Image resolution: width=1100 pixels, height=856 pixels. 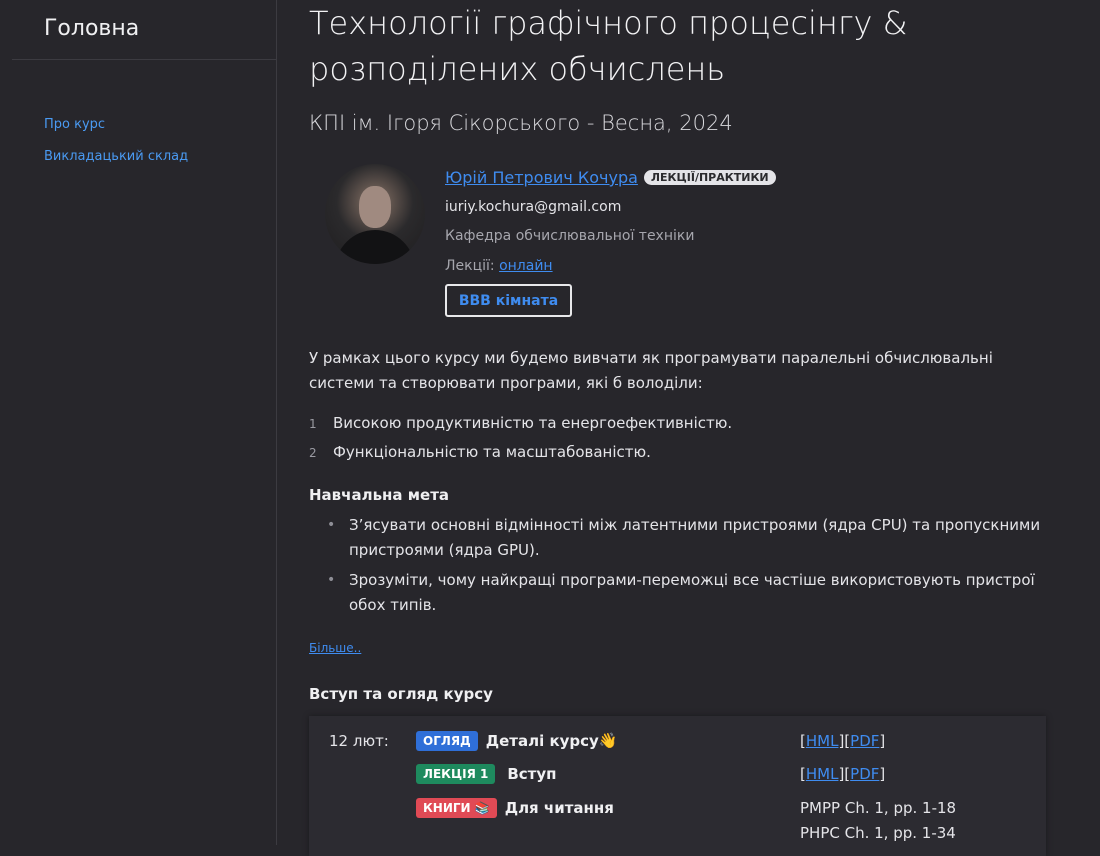 I want to click on list-item-text: Функціональністю та масштабованістю., so click(x=492, y=452).